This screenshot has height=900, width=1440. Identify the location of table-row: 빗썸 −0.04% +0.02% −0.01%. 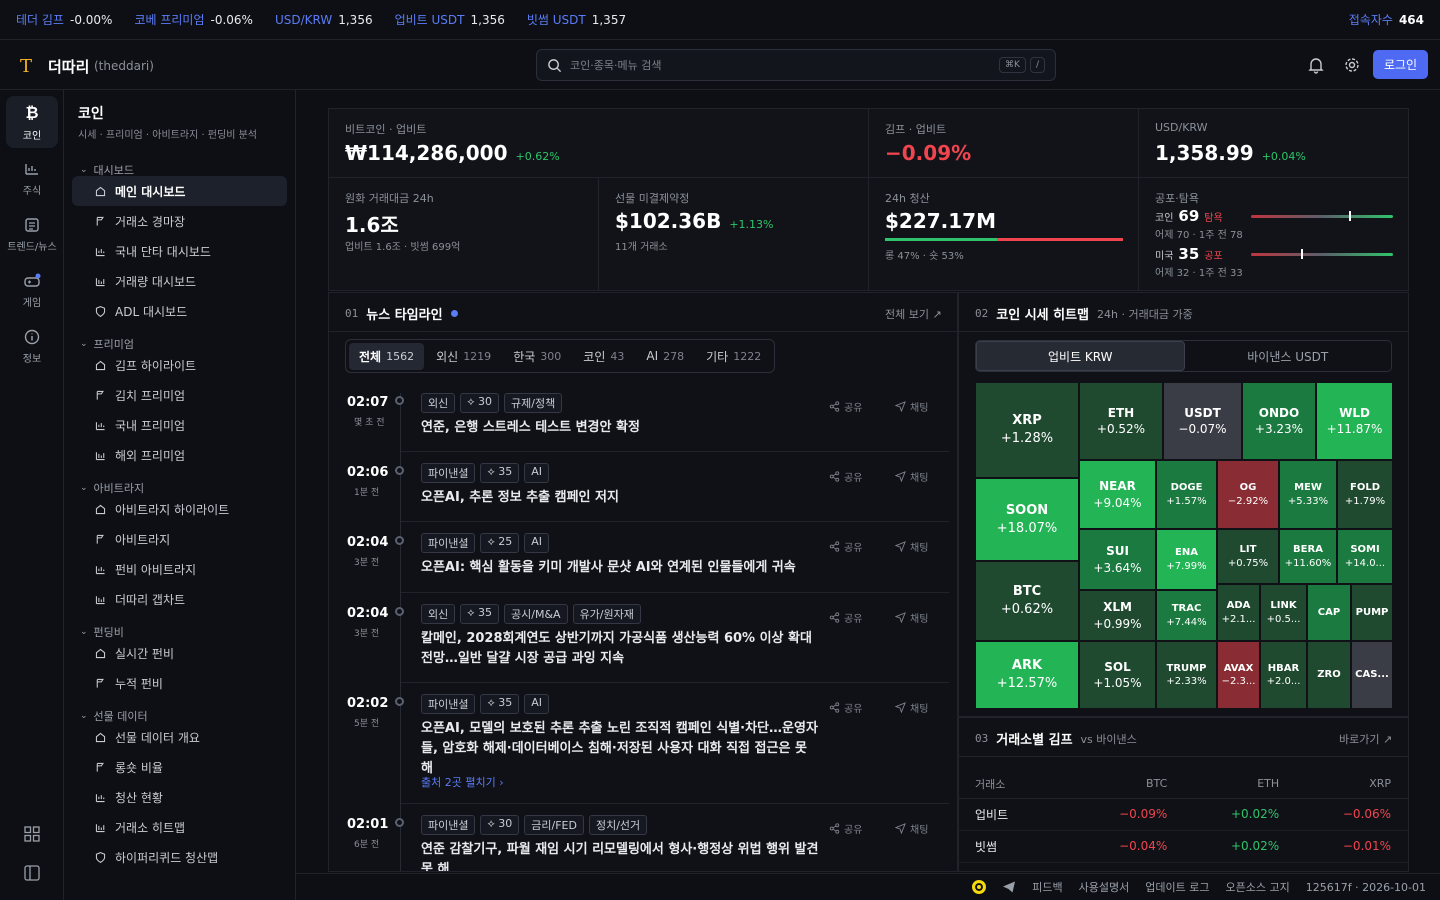
(1183, 846).